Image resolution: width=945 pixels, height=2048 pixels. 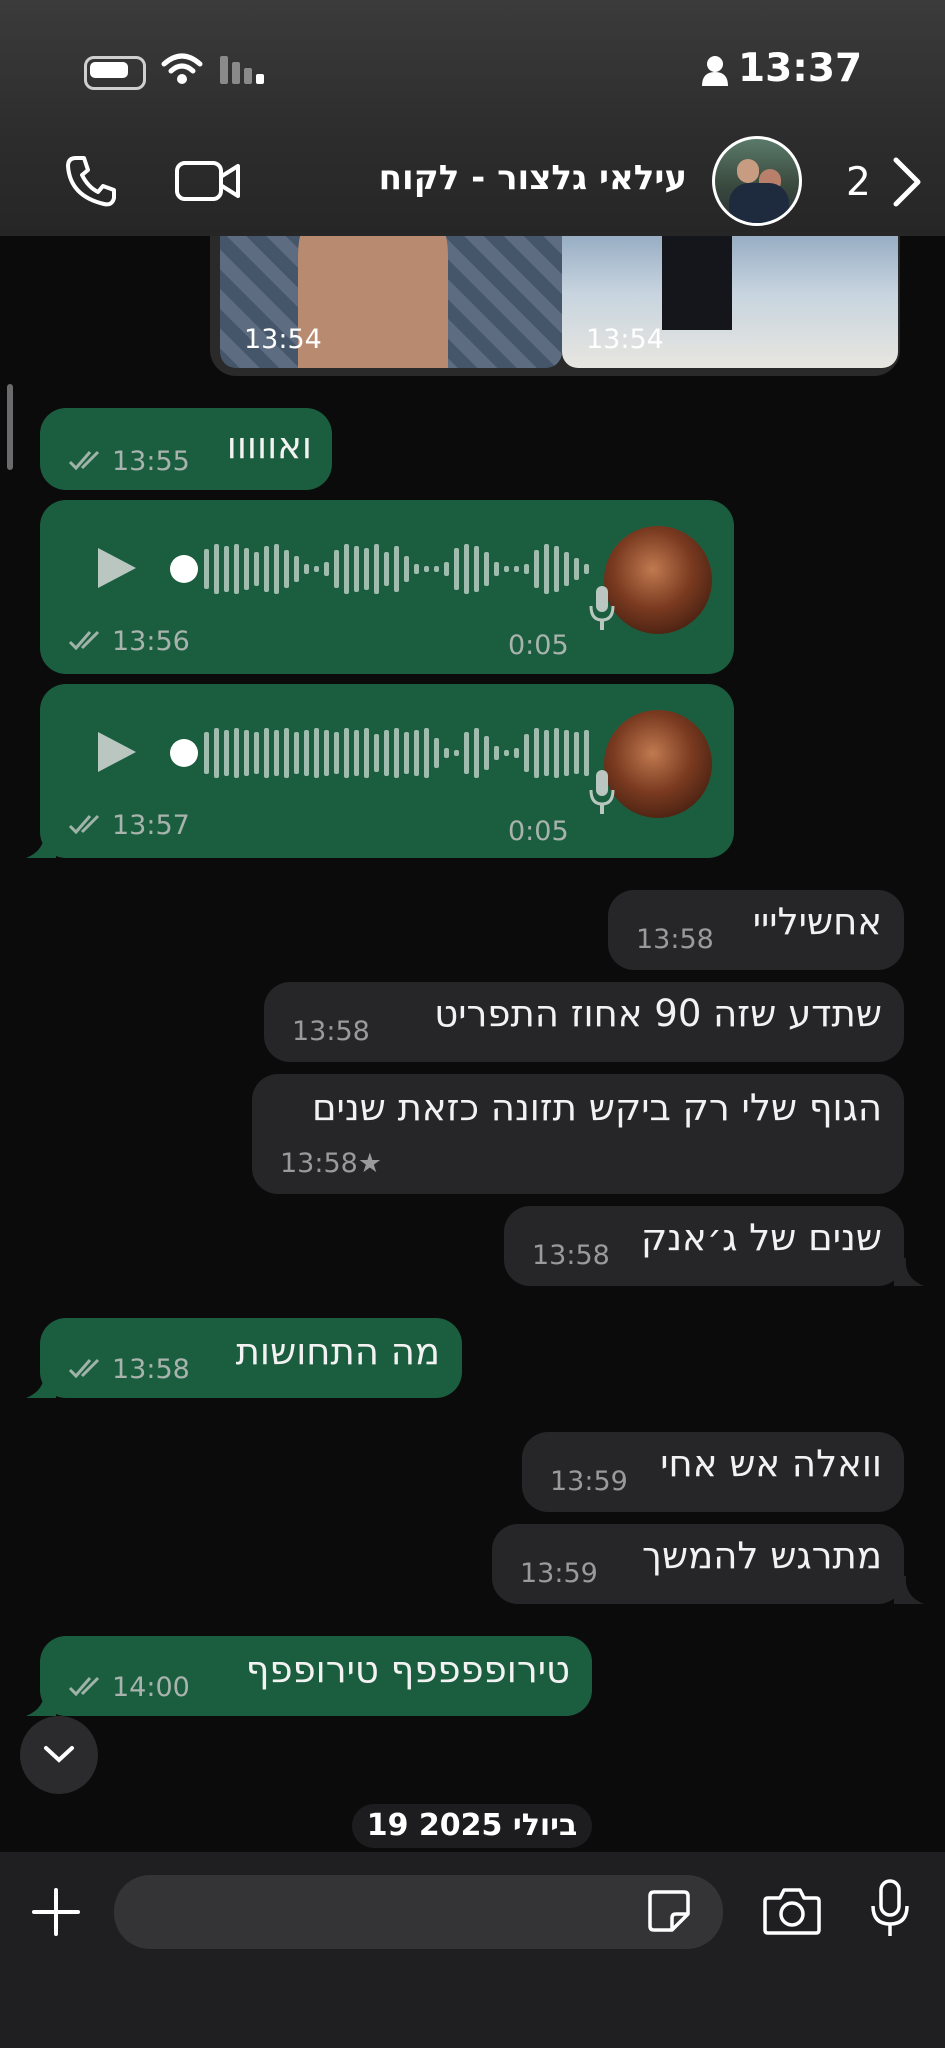 What do you see at coordinates (151, 1687) in the screenshot?
I see `message-time: 14:00` at bounding box center [151, 1687].